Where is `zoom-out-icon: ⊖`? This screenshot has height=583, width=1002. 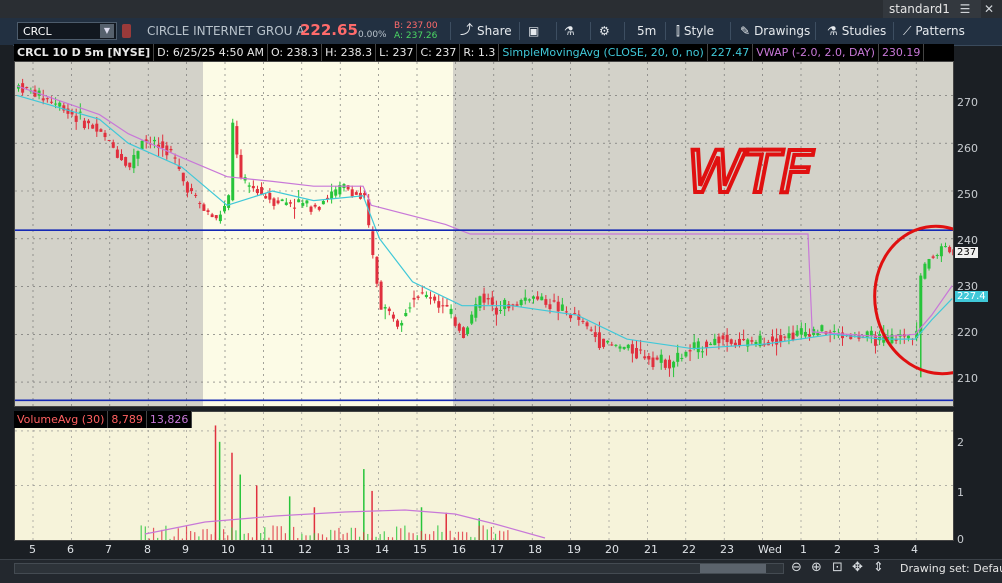
zoom-out-icon: ⊖ is located at coordinates (796, 567).